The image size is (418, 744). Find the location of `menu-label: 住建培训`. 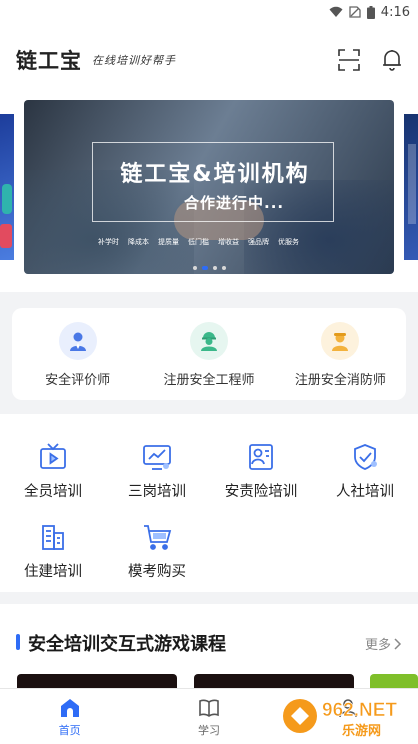

menu-label: 住建培训 is located at coordinates (53, 572).